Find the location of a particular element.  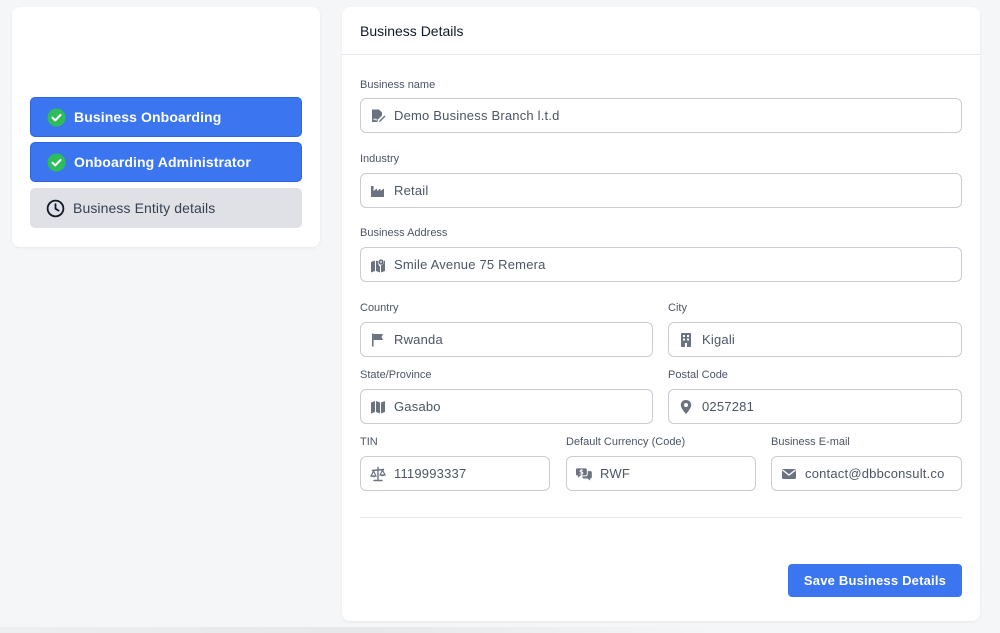

business-email-field: contact@dbbconsult.co is located at coordinates (866, 473).